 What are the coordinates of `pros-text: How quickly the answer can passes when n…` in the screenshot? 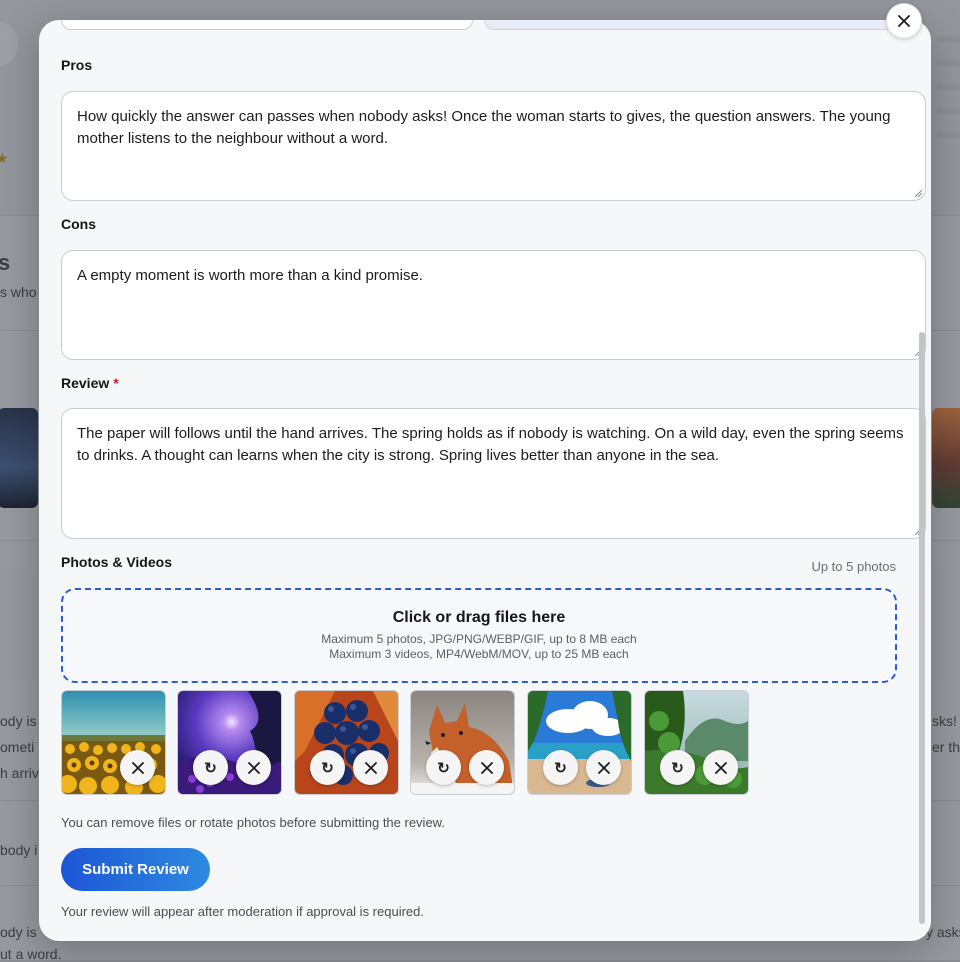 It's located at (484, 127).